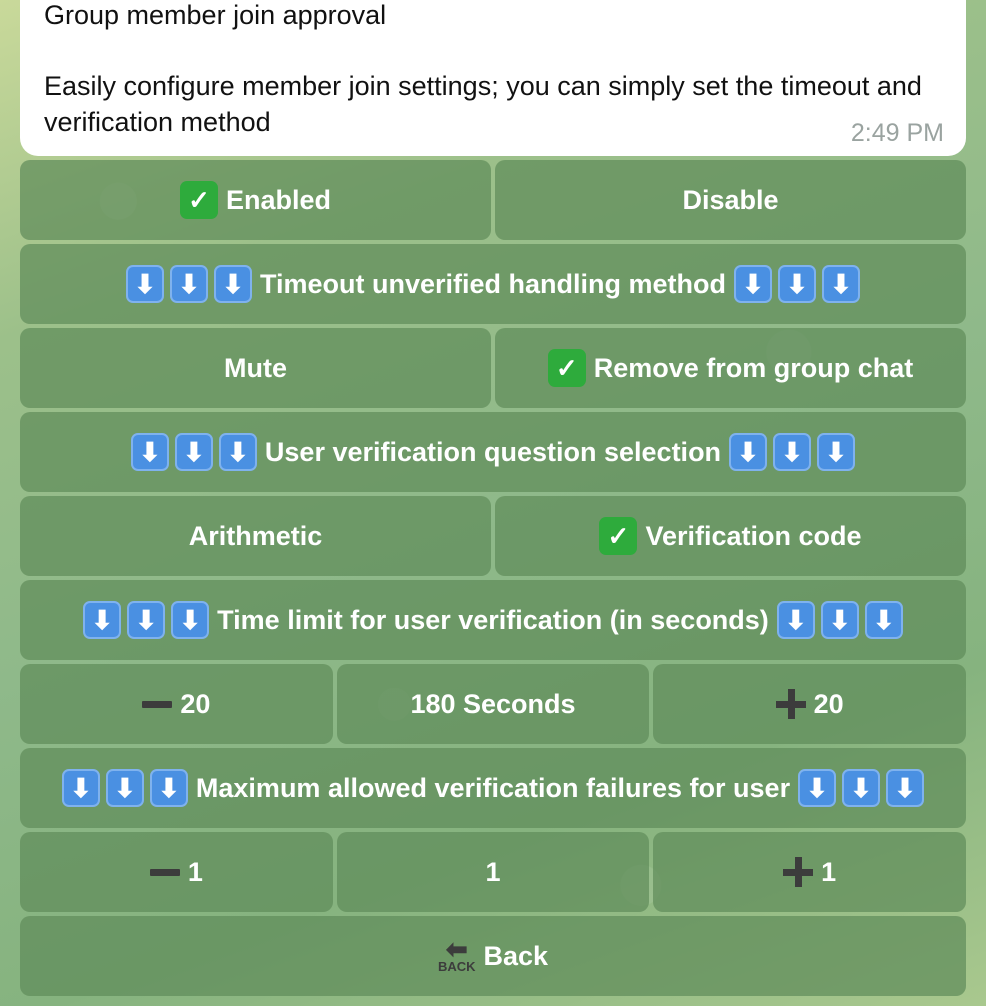  I want to click on mute-label: Mute, so click(255, 367).